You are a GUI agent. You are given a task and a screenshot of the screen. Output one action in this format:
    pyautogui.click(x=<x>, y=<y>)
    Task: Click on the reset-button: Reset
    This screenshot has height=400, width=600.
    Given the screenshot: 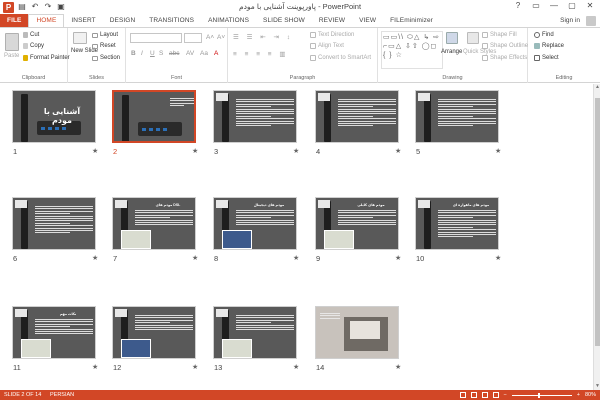 What is the action you would take?
    pyautogui.click(x=104, y=46)
    